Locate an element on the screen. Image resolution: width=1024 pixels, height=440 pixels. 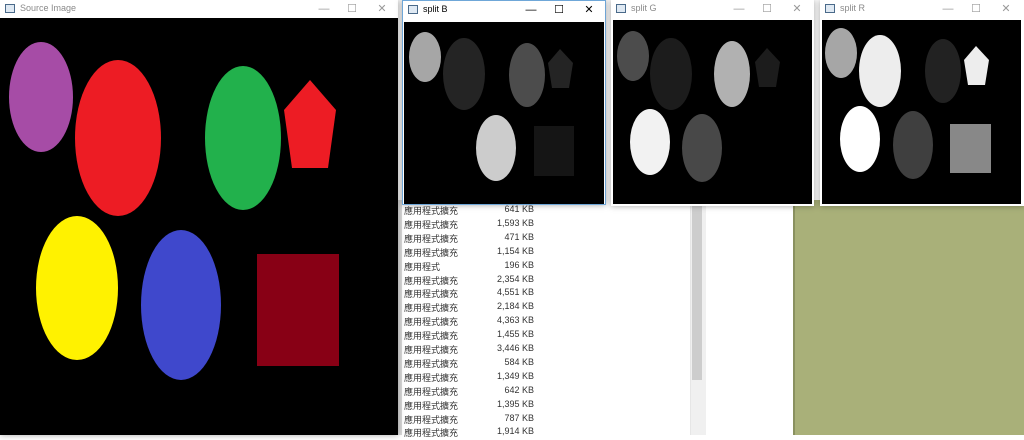
file-list-row: 應用程式擴充 2,184 KB is located at coordinates (534, 308).